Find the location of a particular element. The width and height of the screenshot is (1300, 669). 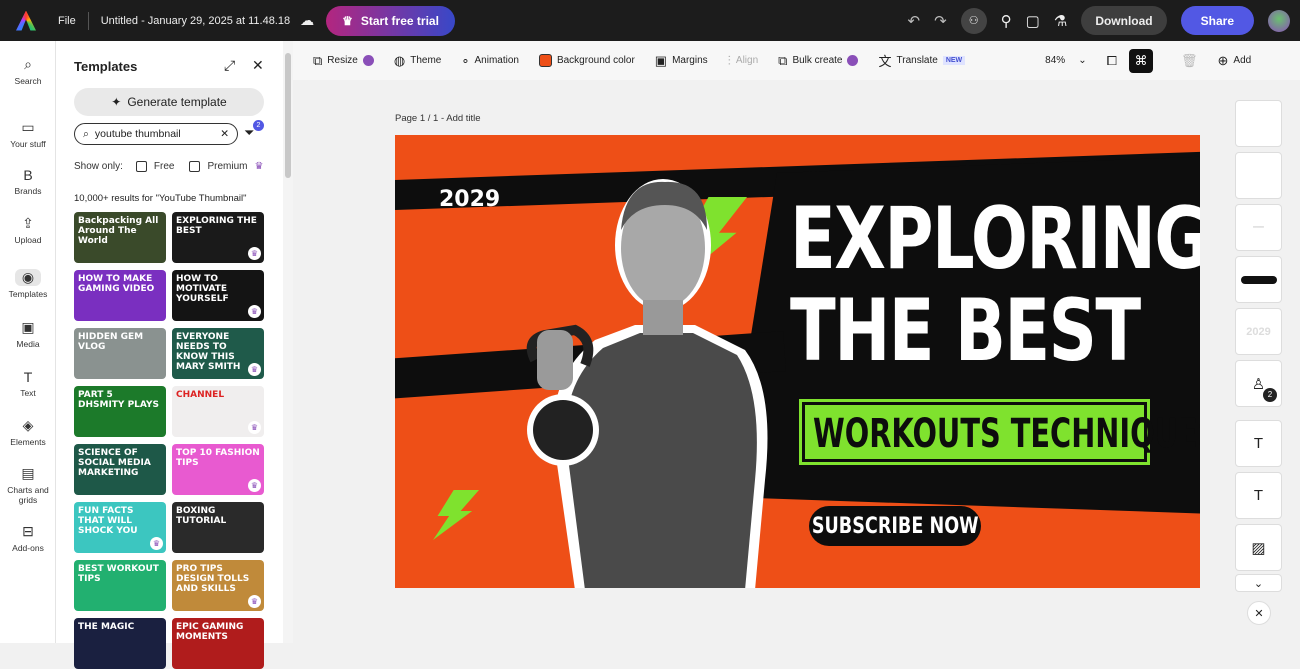

layer-item: ♙ 2 is located at coordinates (1258, 383).